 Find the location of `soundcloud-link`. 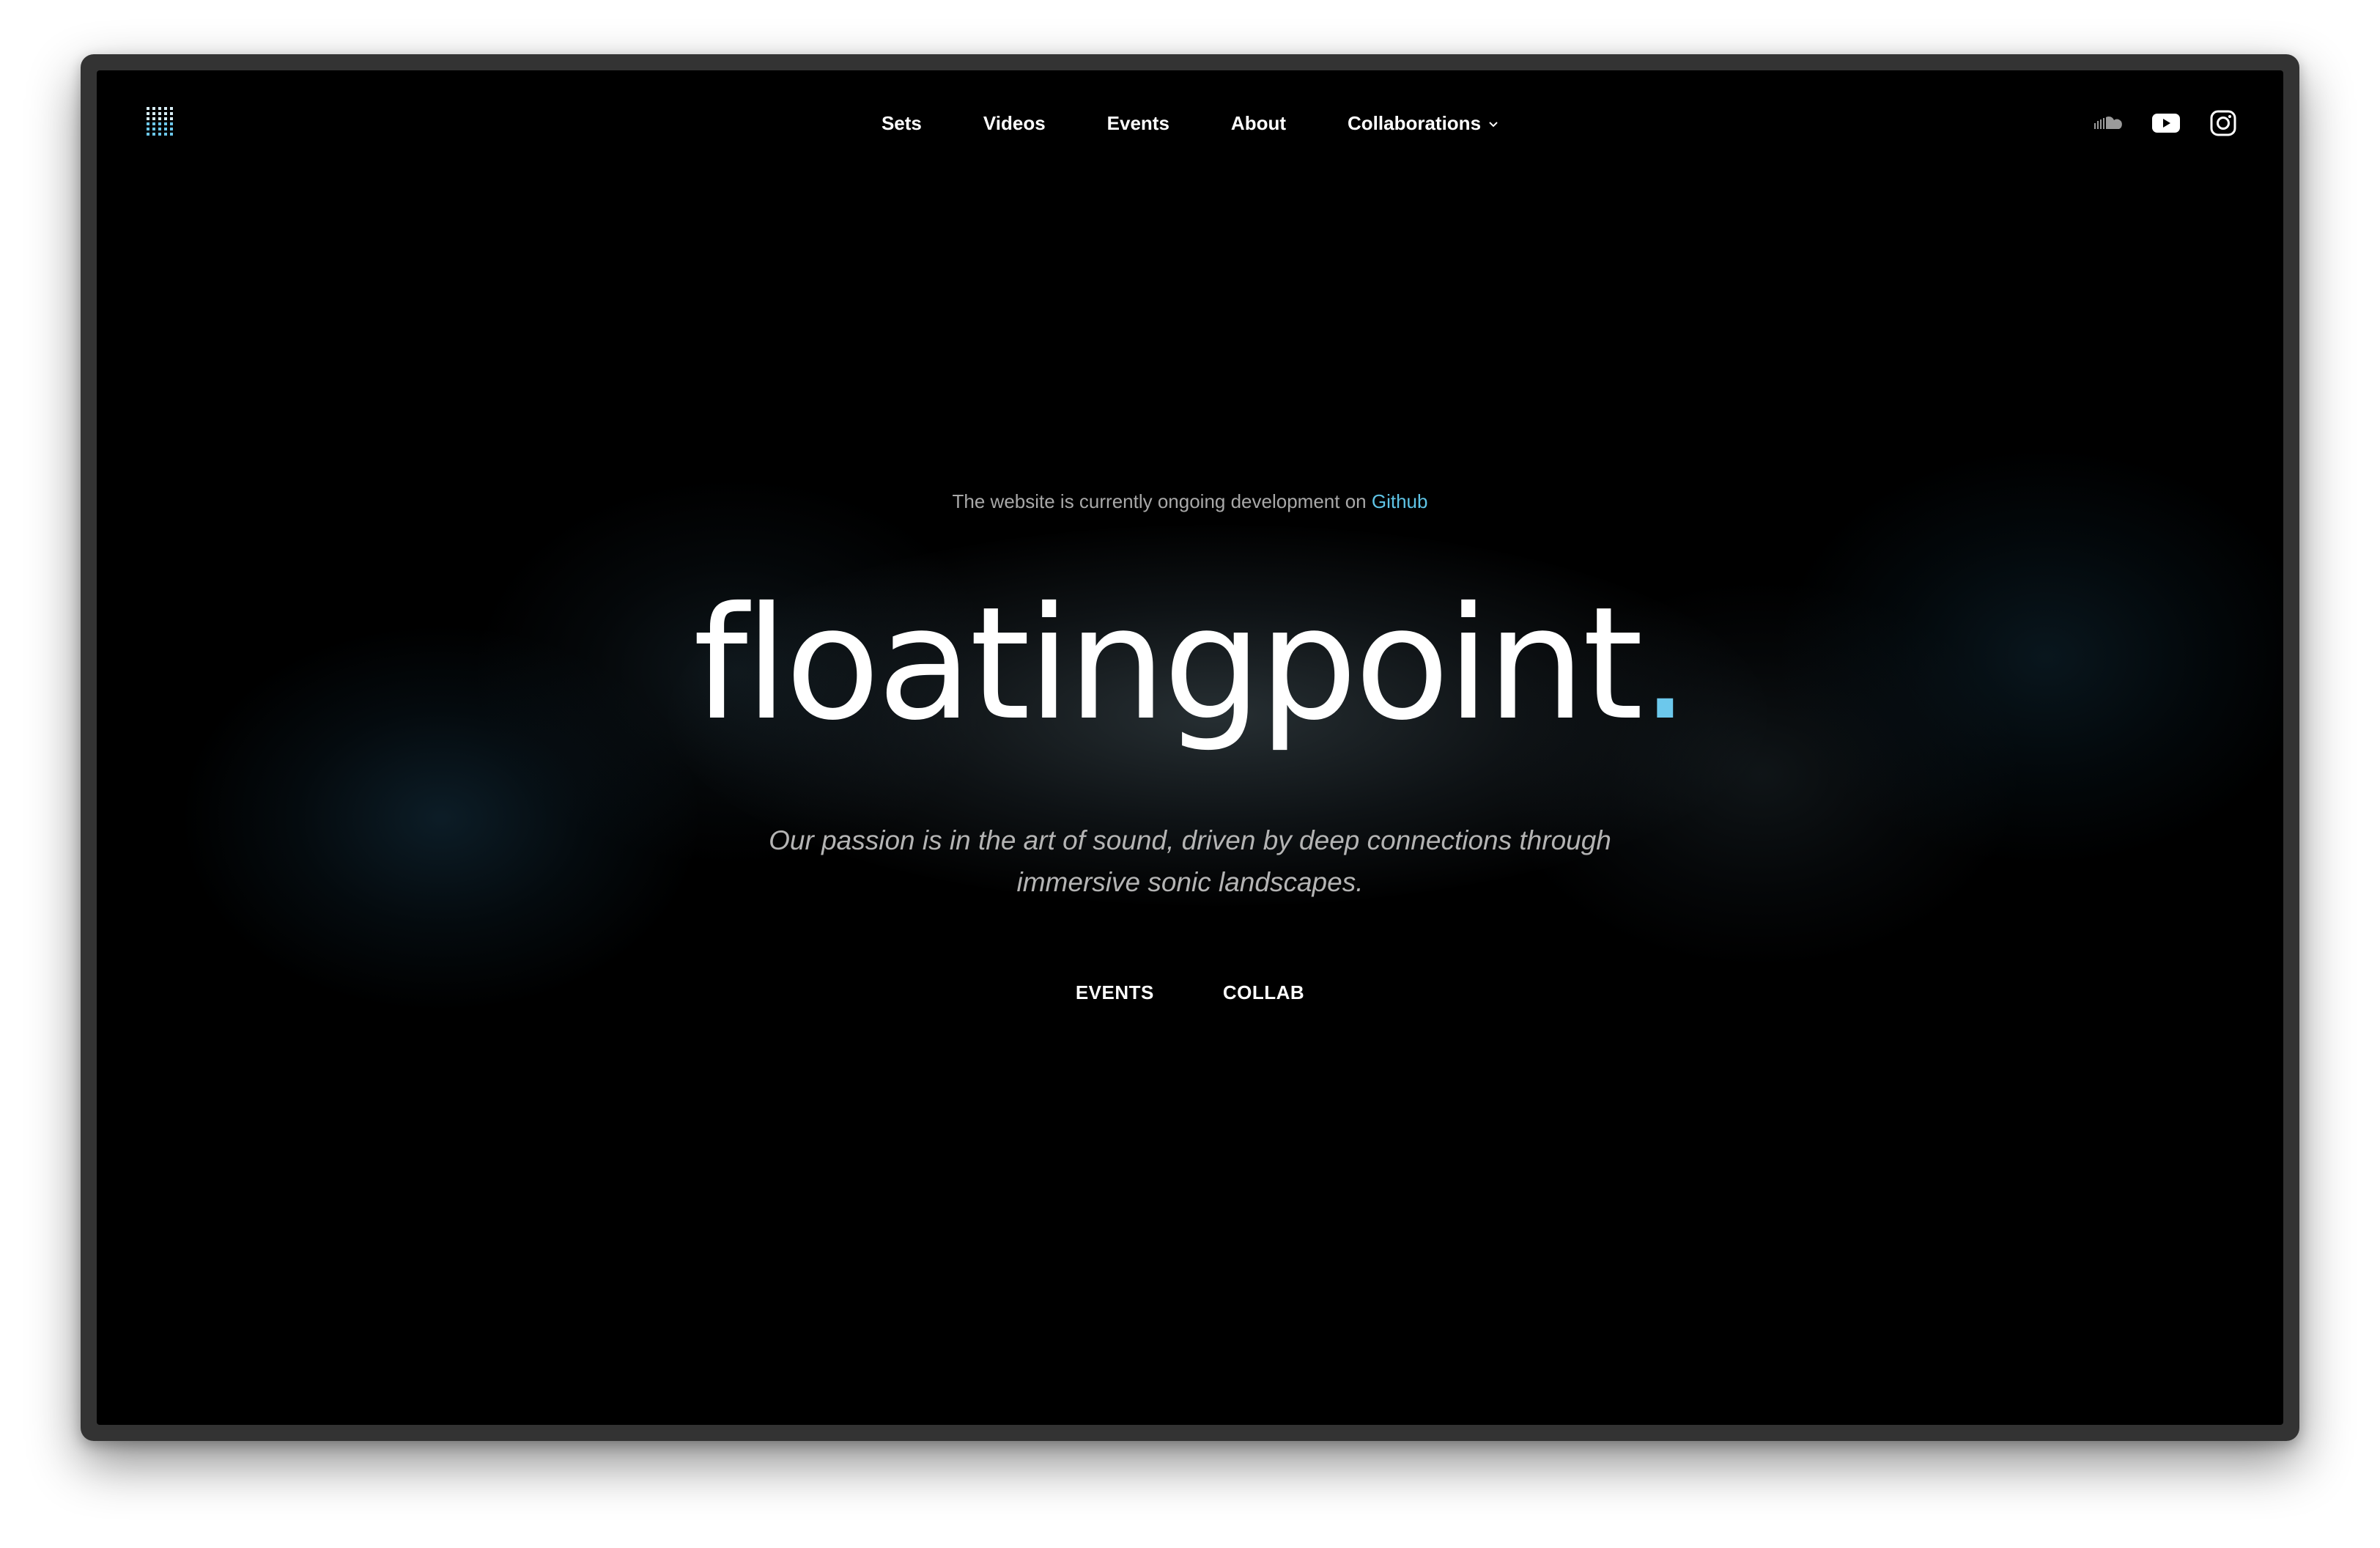

soundcloud-link is located at coordinates (2109, 123).